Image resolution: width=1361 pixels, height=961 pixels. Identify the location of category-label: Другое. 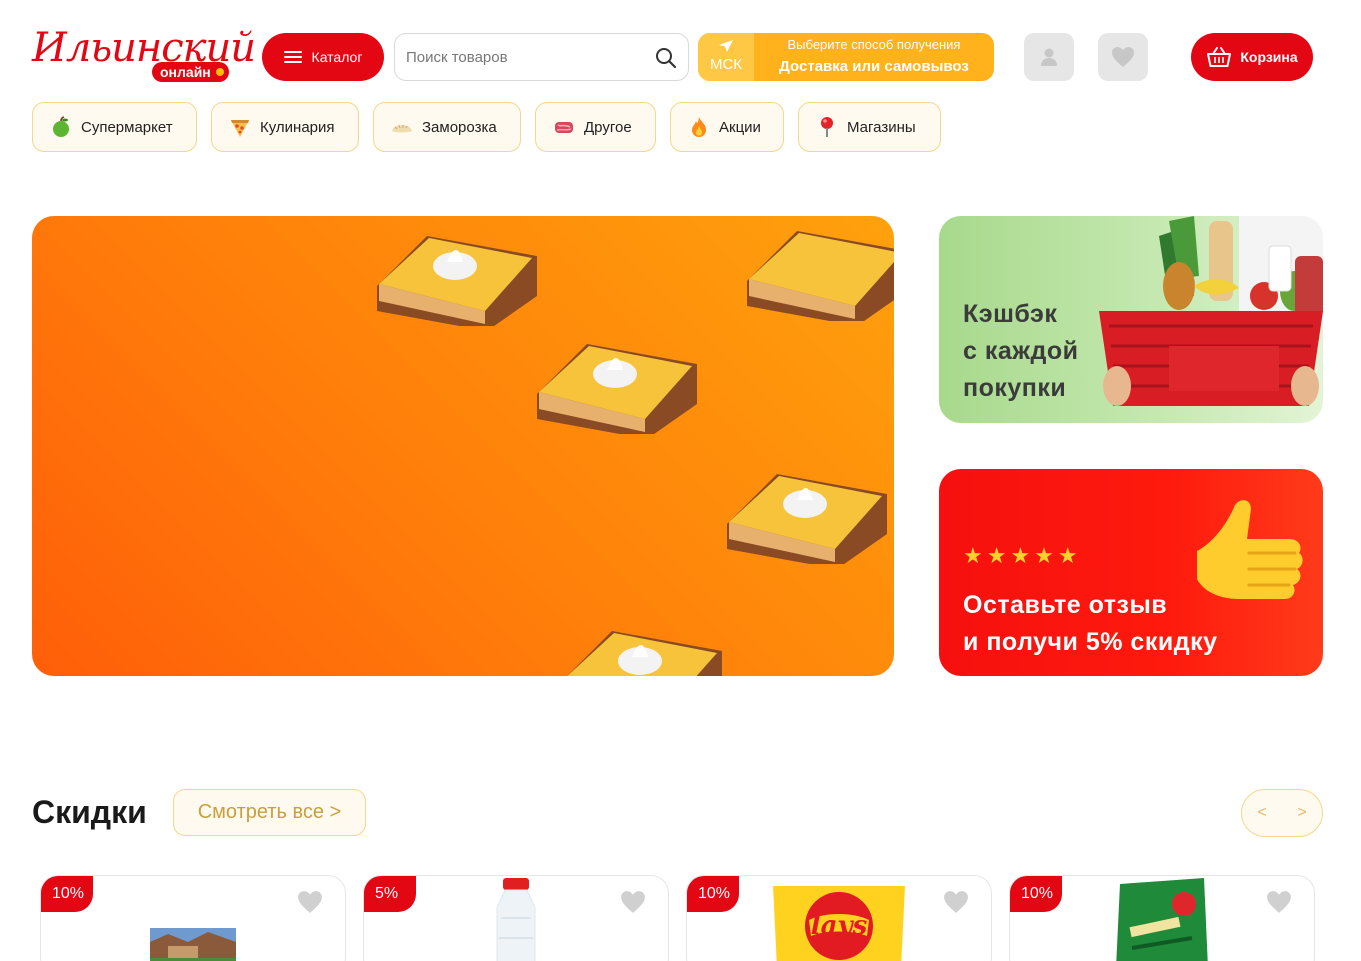
(608, 127).